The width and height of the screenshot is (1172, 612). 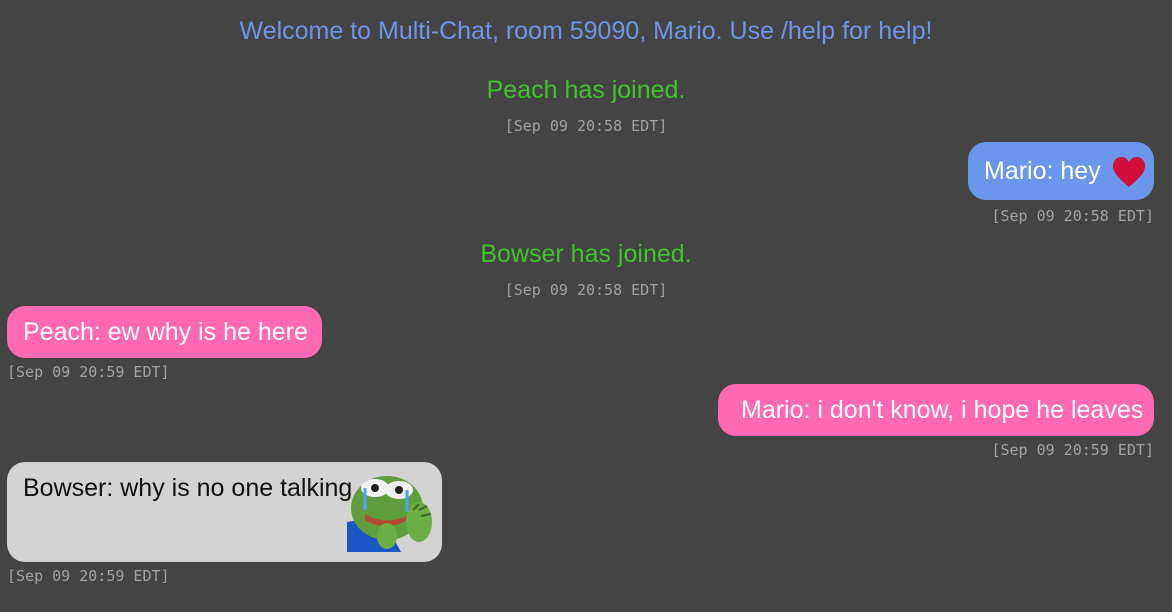 What do you see at coordinates (1128, 172) in the screenshot?
I see `red-heart-icon` at bounding box center [1128, 172].